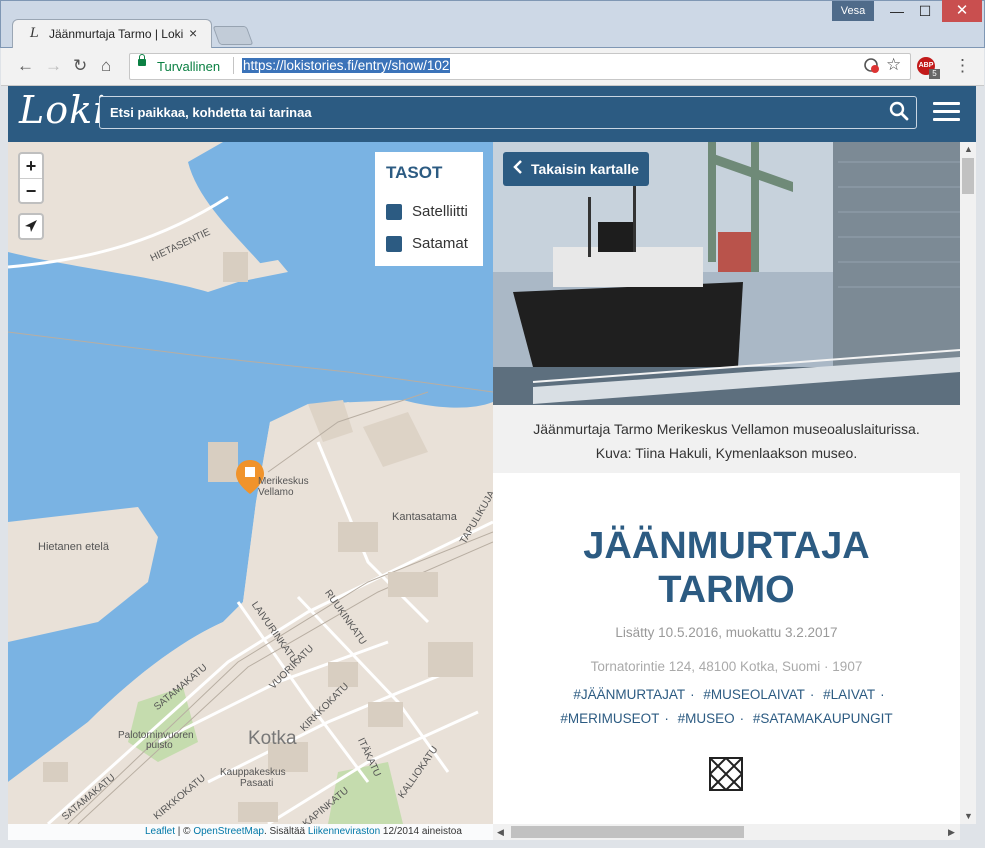 The image size is (985, 848). What do you see at coordinates (394, 244) in the screenshot?
I see `layer-checkbox-satamat` at bounding box center [394, 244].